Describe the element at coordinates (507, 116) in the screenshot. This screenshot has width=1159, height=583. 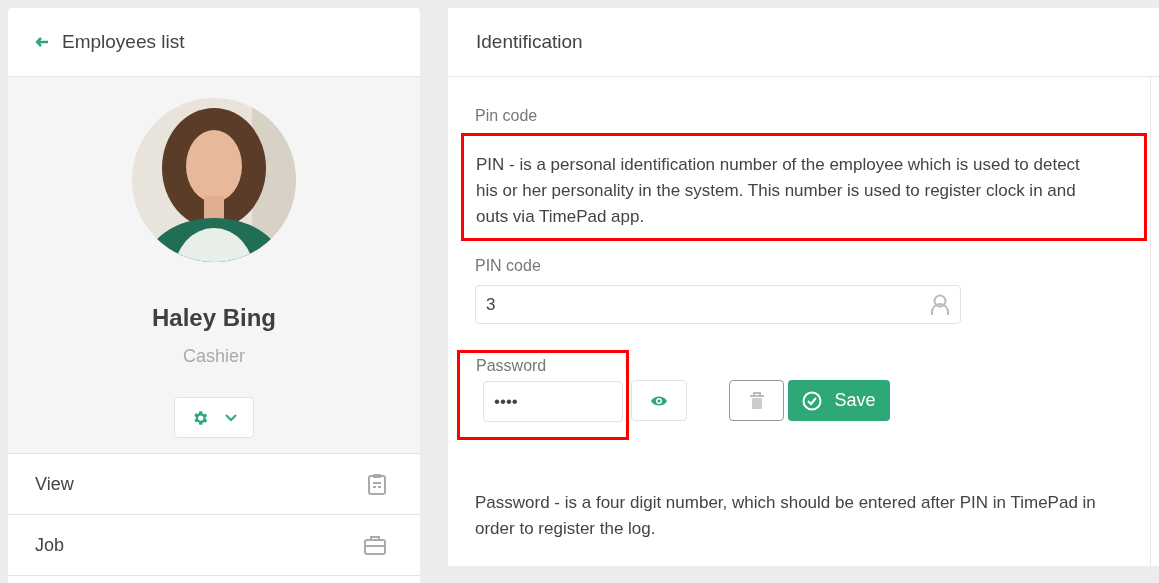
I see `field-label: Pin code` at that location.